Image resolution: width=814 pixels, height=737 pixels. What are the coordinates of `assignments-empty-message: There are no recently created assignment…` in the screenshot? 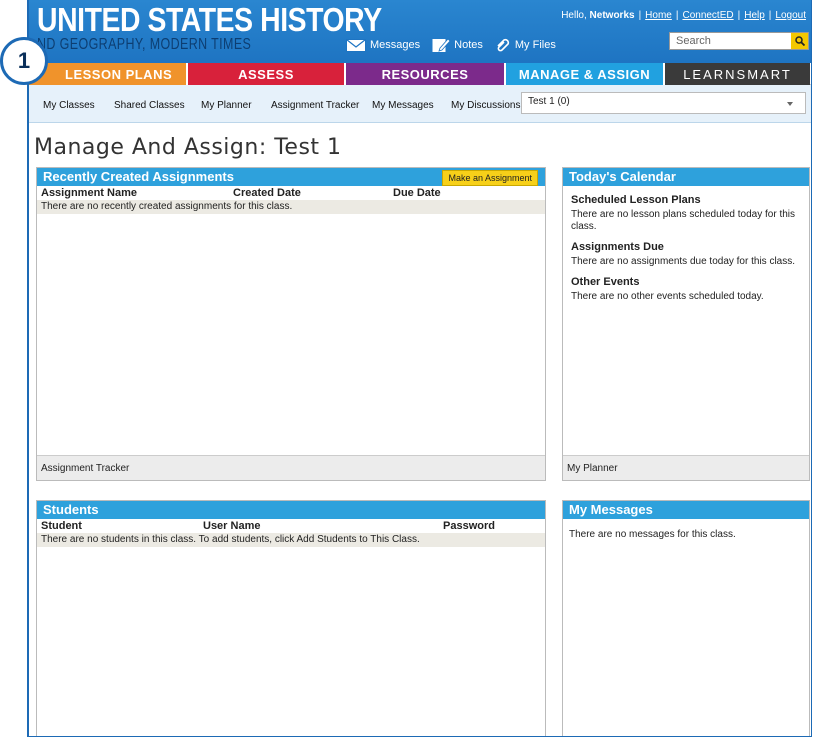 It's located at (291, 207).